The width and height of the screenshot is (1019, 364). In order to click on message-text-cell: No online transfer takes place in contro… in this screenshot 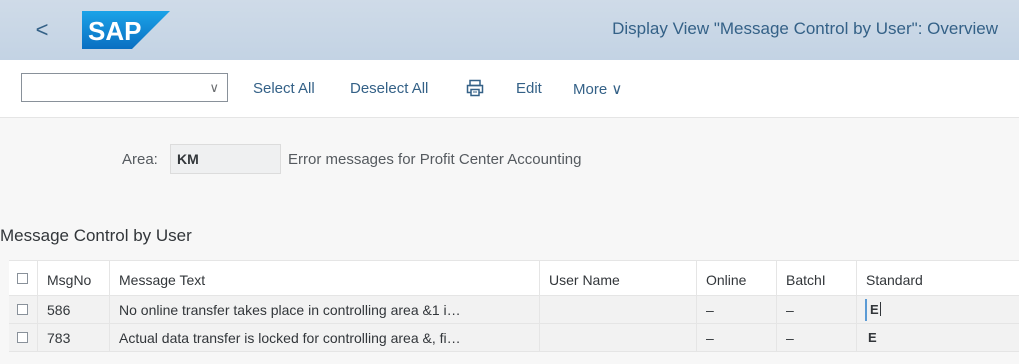, I will do `click(324, 309)`.